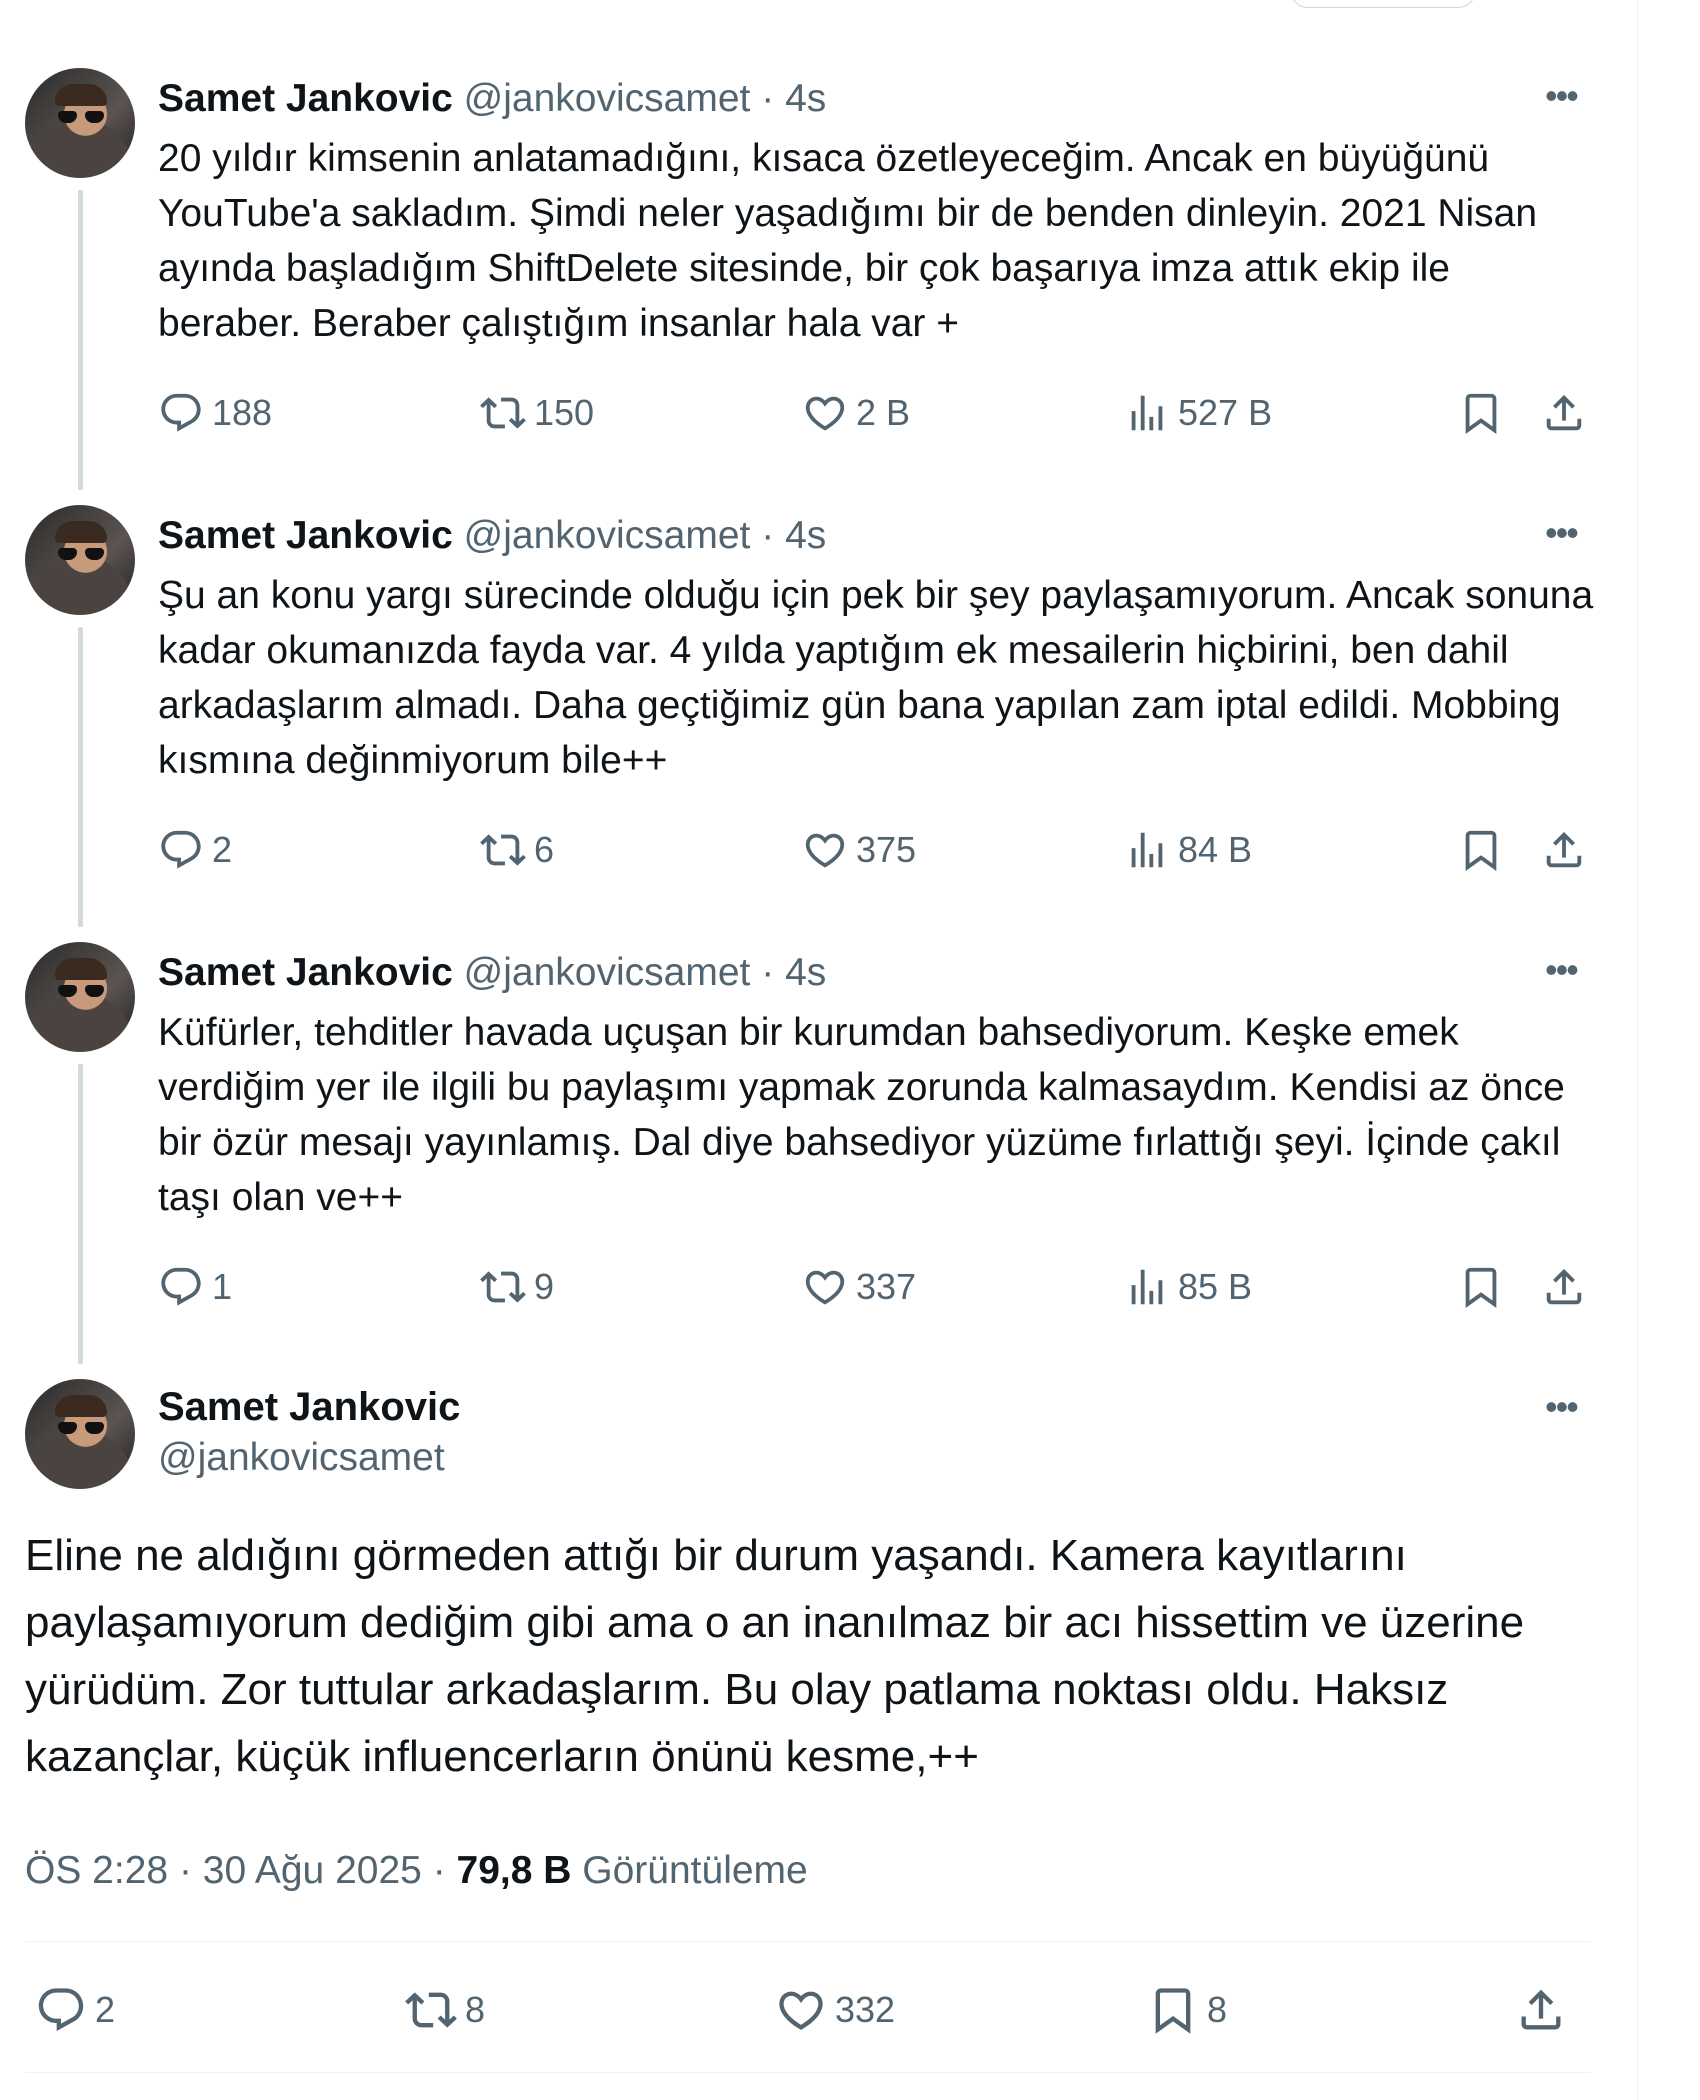  I want to click on like-button: 375, so click(859, 850).